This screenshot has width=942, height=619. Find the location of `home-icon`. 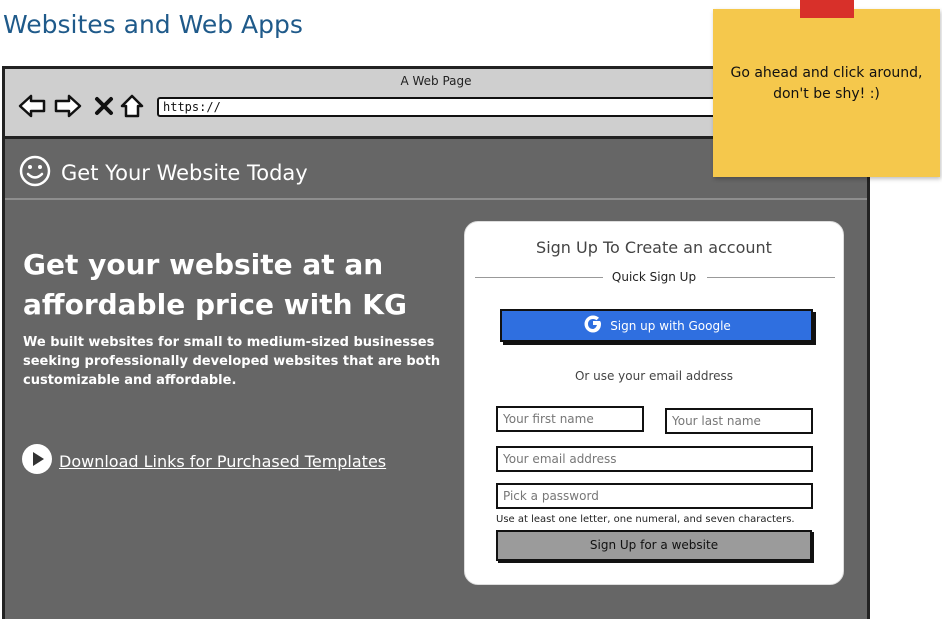

home-icon is located at coordinates (132, 106).